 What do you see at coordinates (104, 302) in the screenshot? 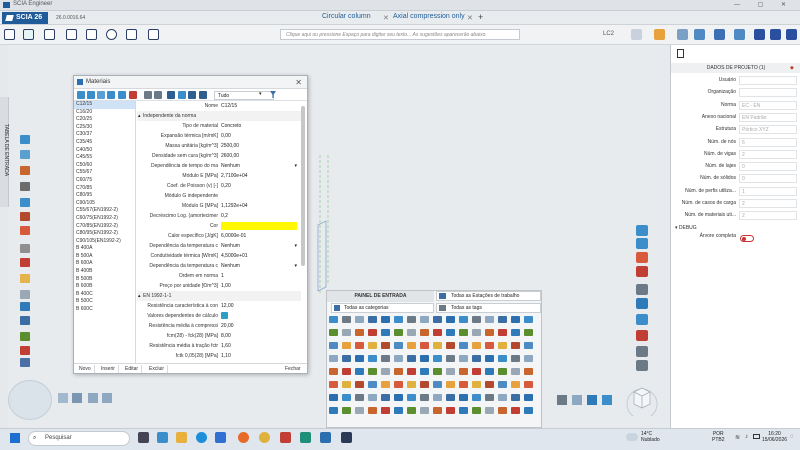
I see `material-list-item: B 500C` at bounding box center [104, 302].